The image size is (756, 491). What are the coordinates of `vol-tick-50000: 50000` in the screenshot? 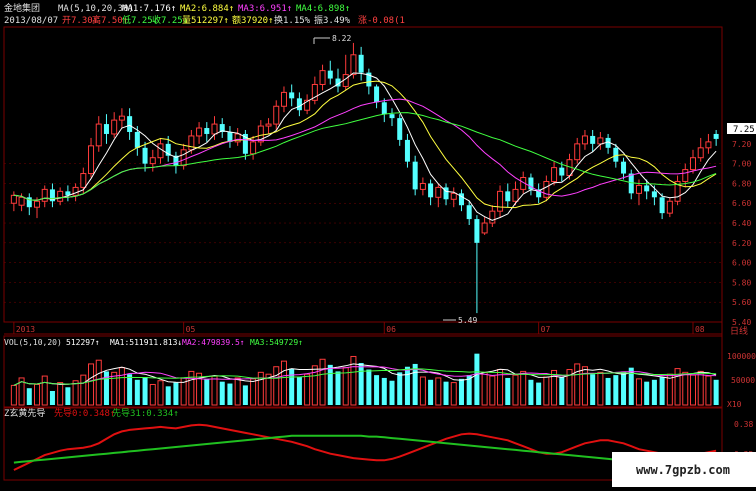 It's located at (743, 380).